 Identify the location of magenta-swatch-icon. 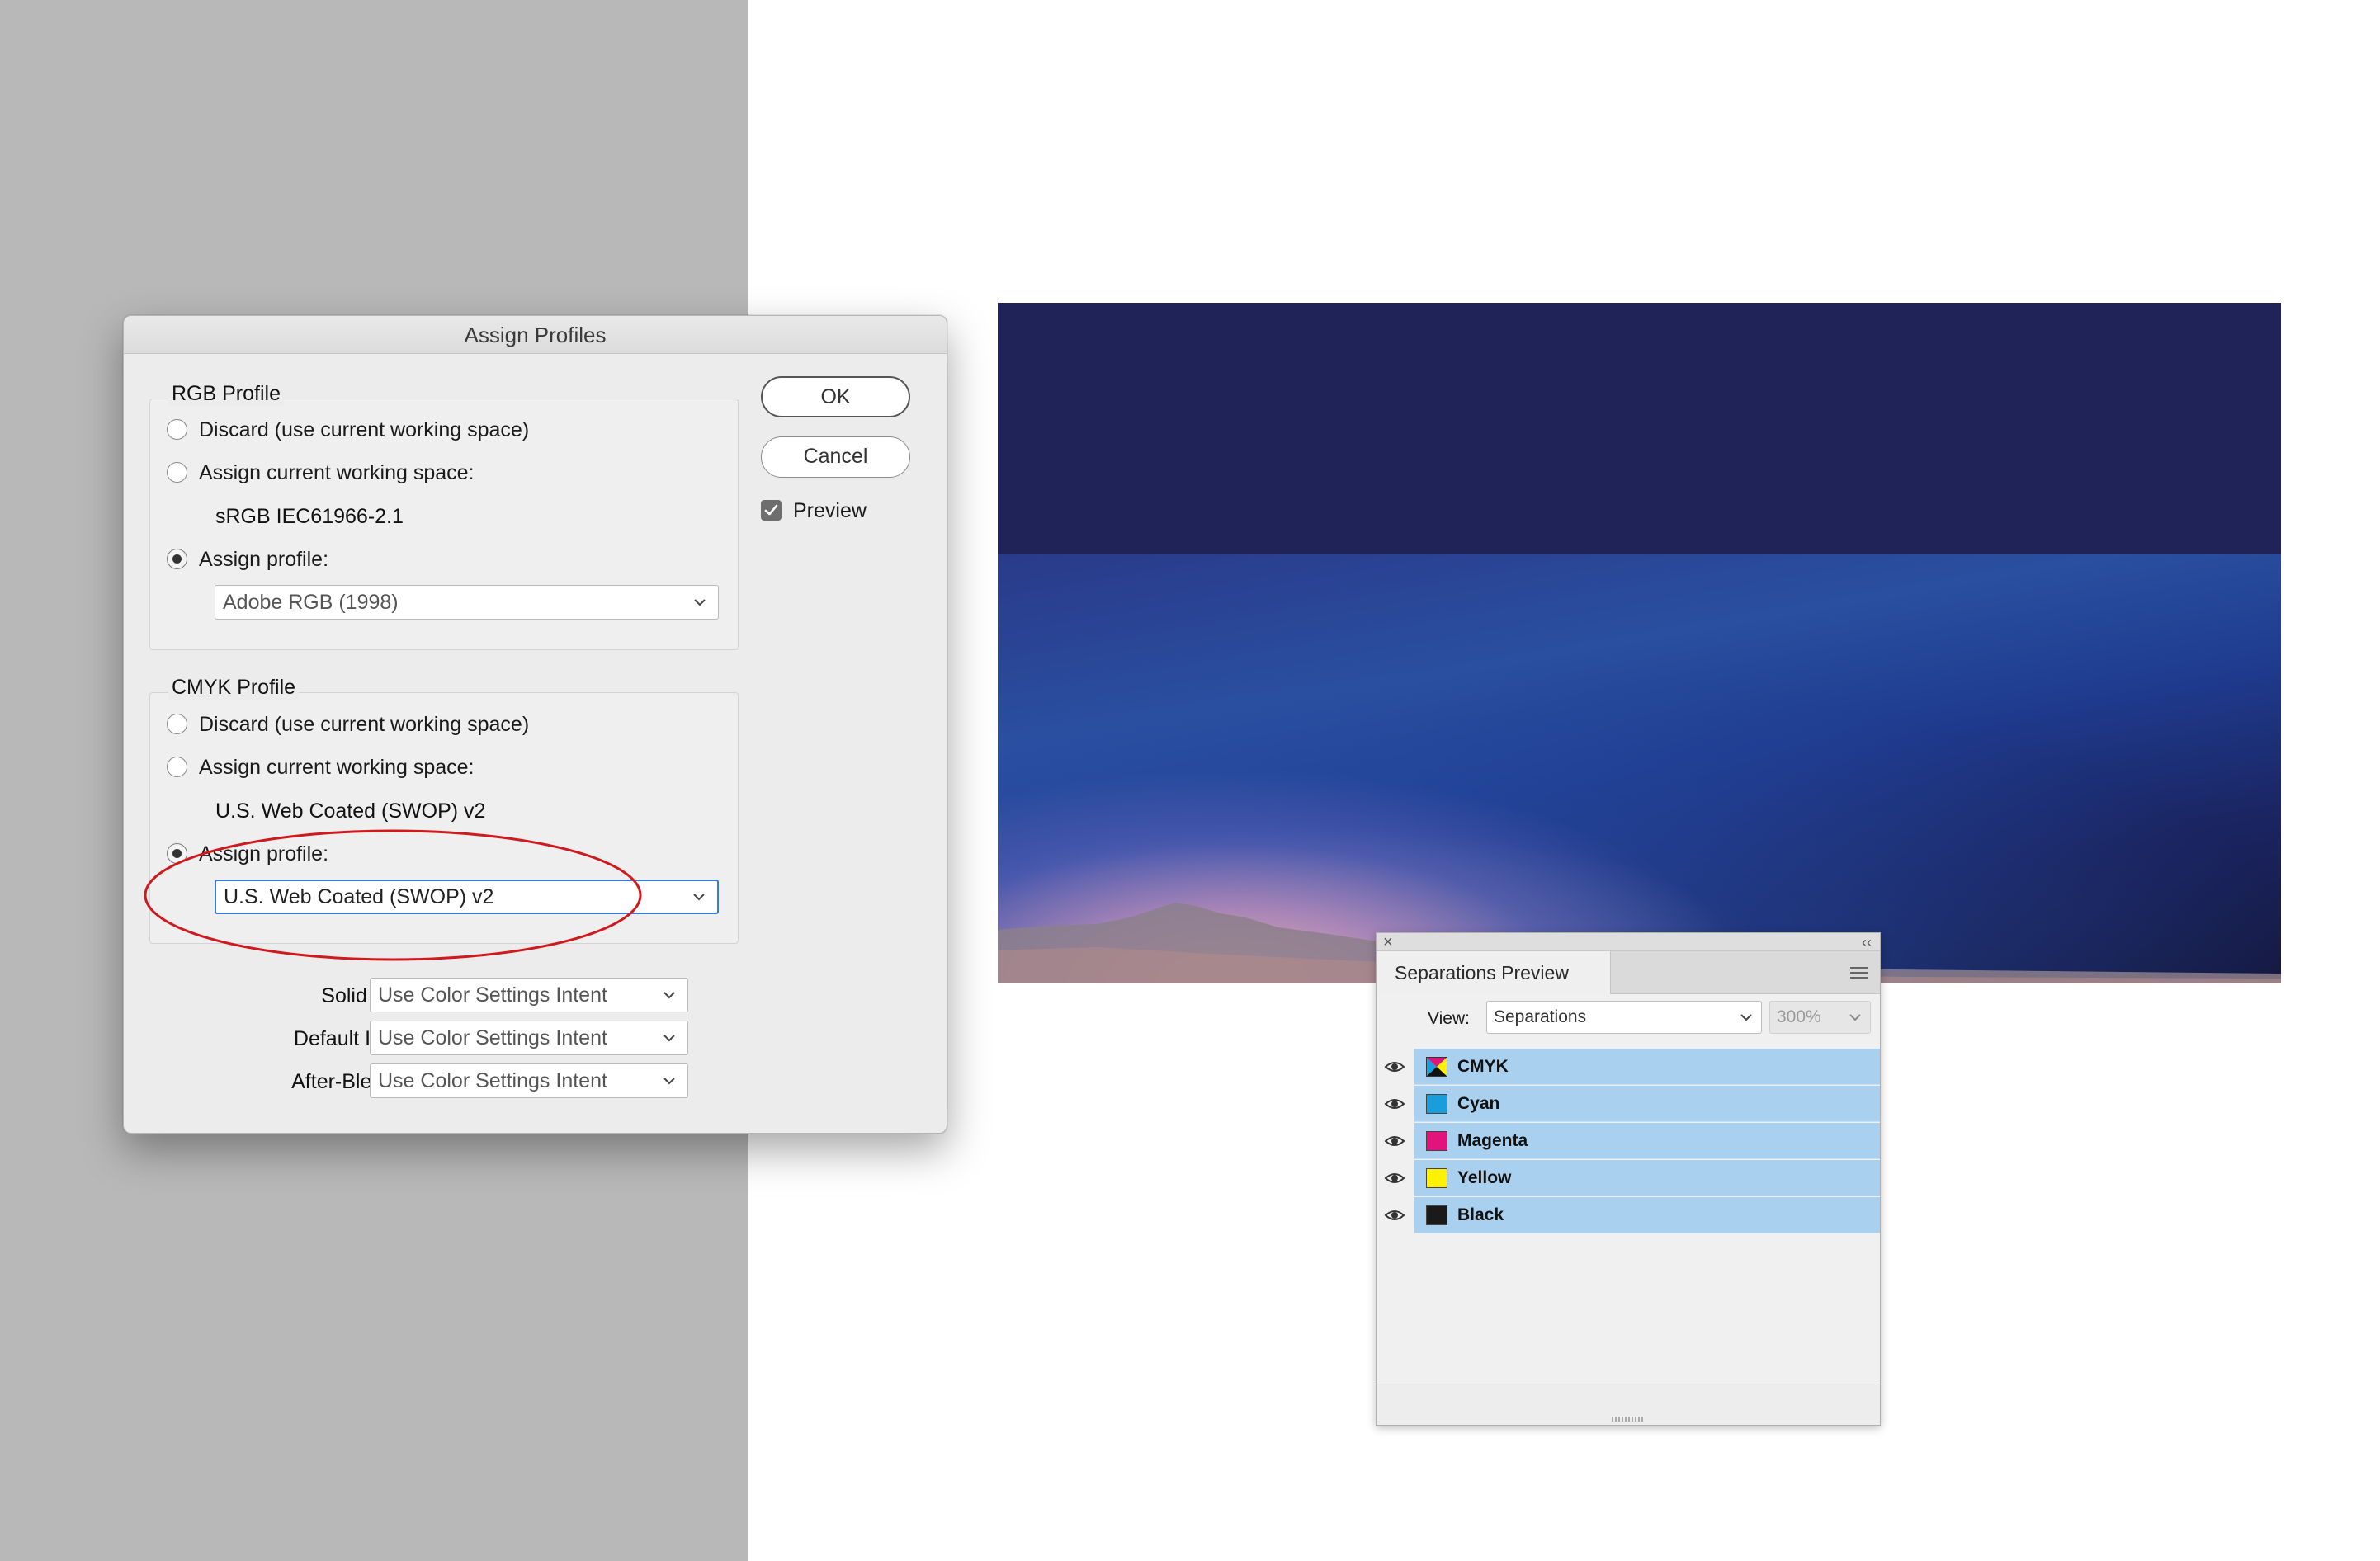
(1436, 1141).